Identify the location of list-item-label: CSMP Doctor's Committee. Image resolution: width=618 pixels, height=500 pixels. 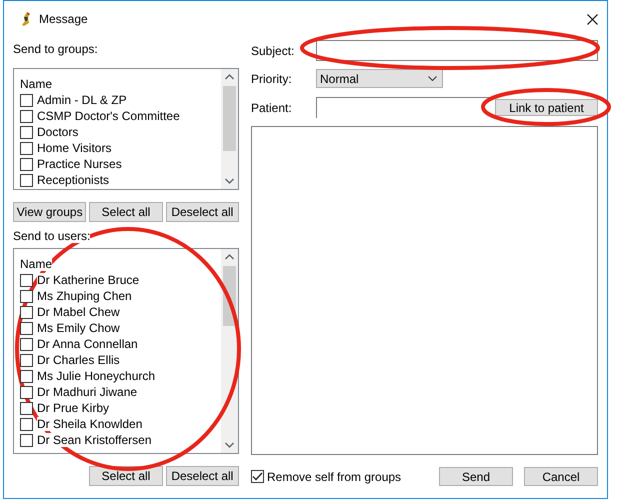
(108, 116).